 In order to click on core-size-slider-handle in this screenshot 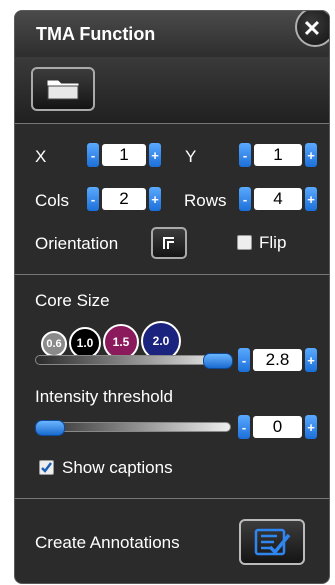, I will do `click(218, 361)`.